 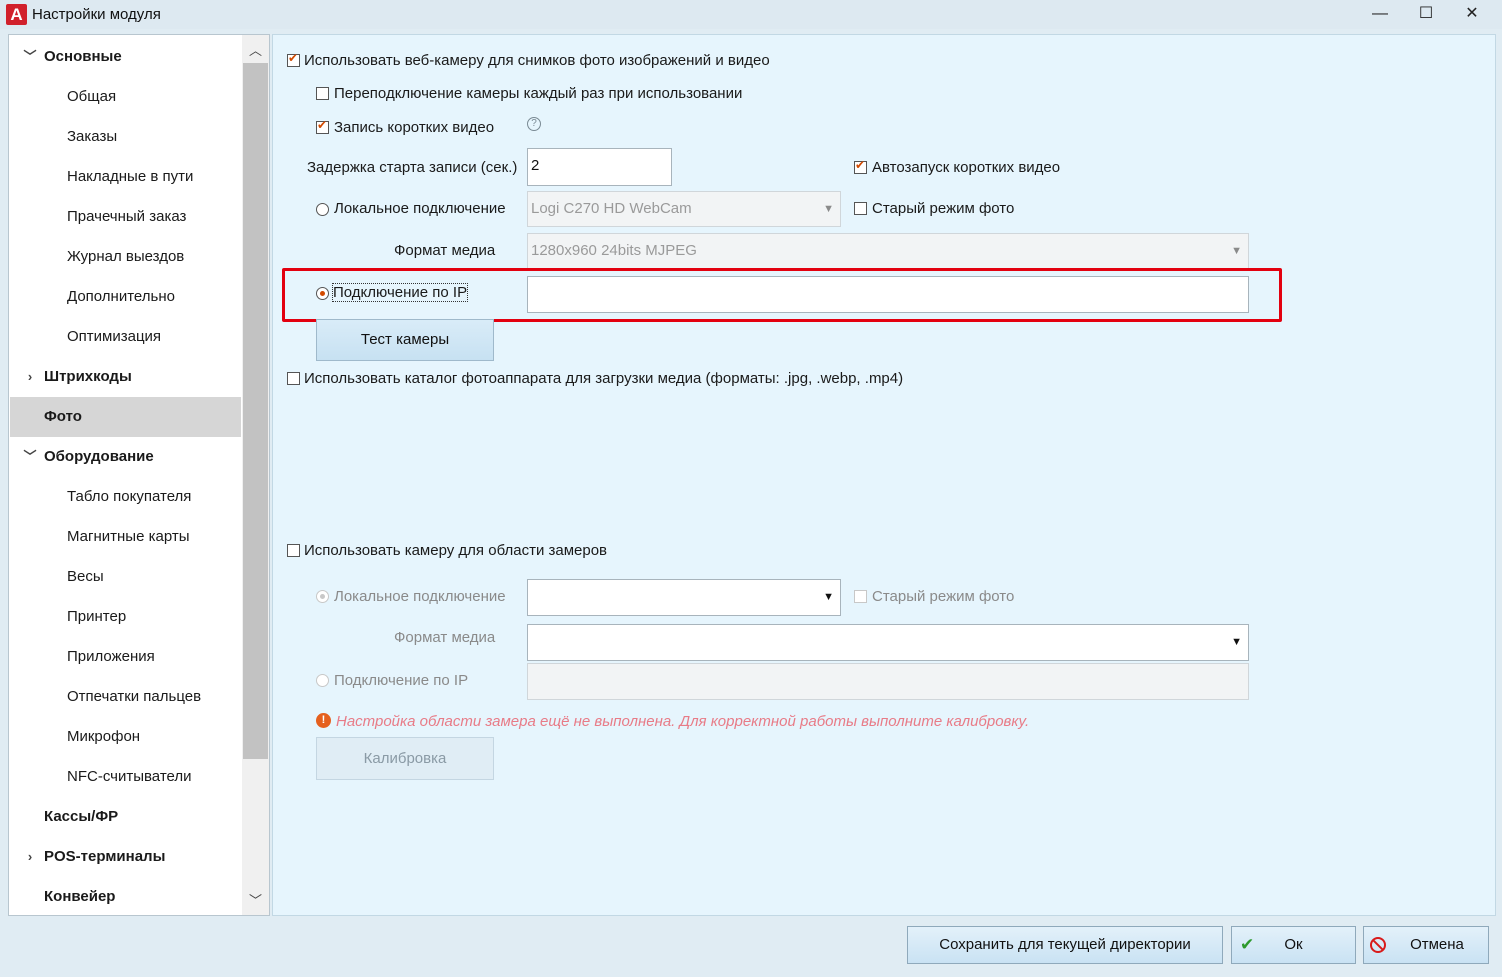 What do you see at coordinates (125, 97) in the screenshot?
I see `tree-item: Общая` at bounding box center [125, 97].